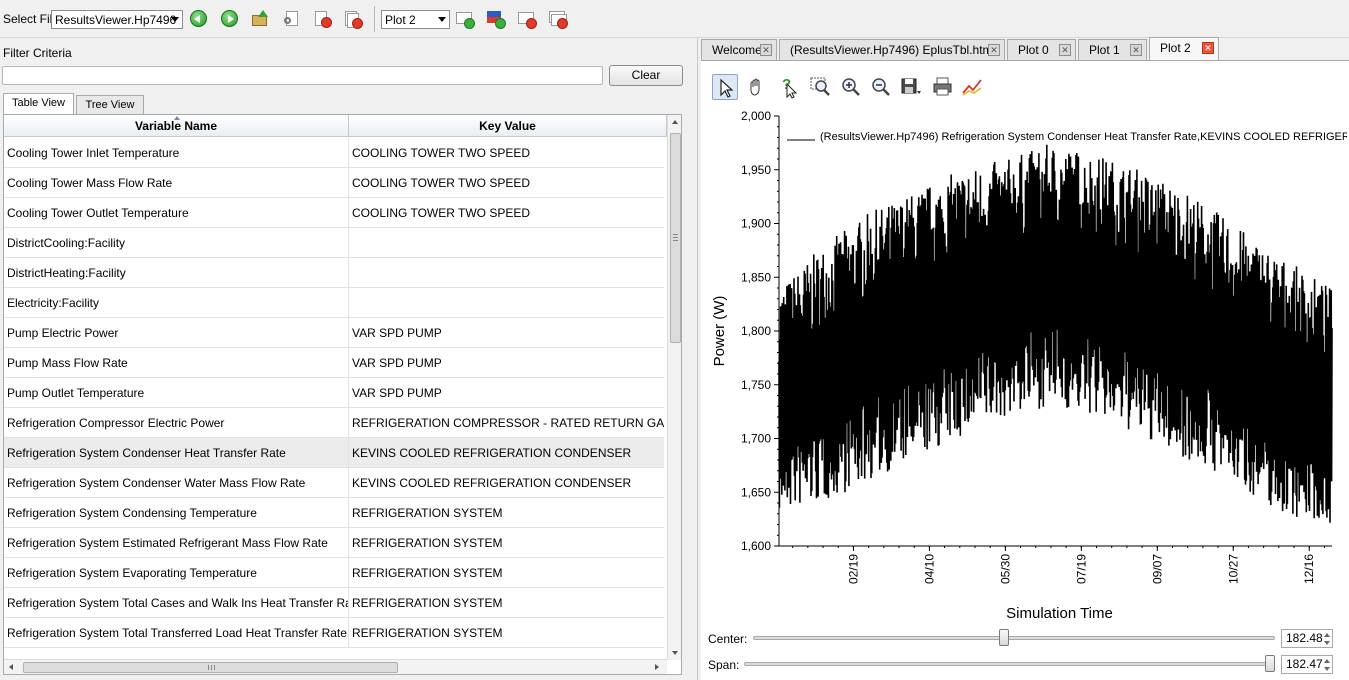 The width and height of the screenshot is (1349, 680). Describe the element at coordinates (1081, 569) in the screenshot. I see `x-tick-label: 07/19` at that location.